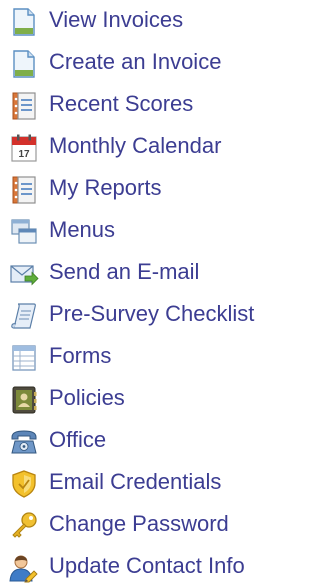  I want to click on shield-icon, so click(24, 484).